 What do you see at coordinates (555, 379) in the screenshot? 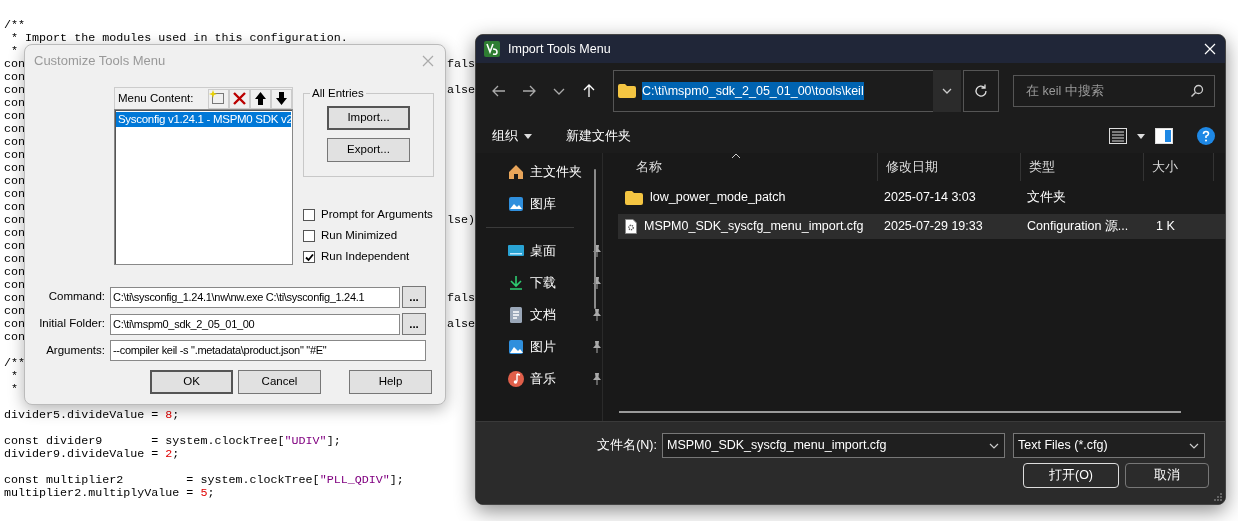
I see `sidebar-item: 音乐` at bounding box center [555, 379].